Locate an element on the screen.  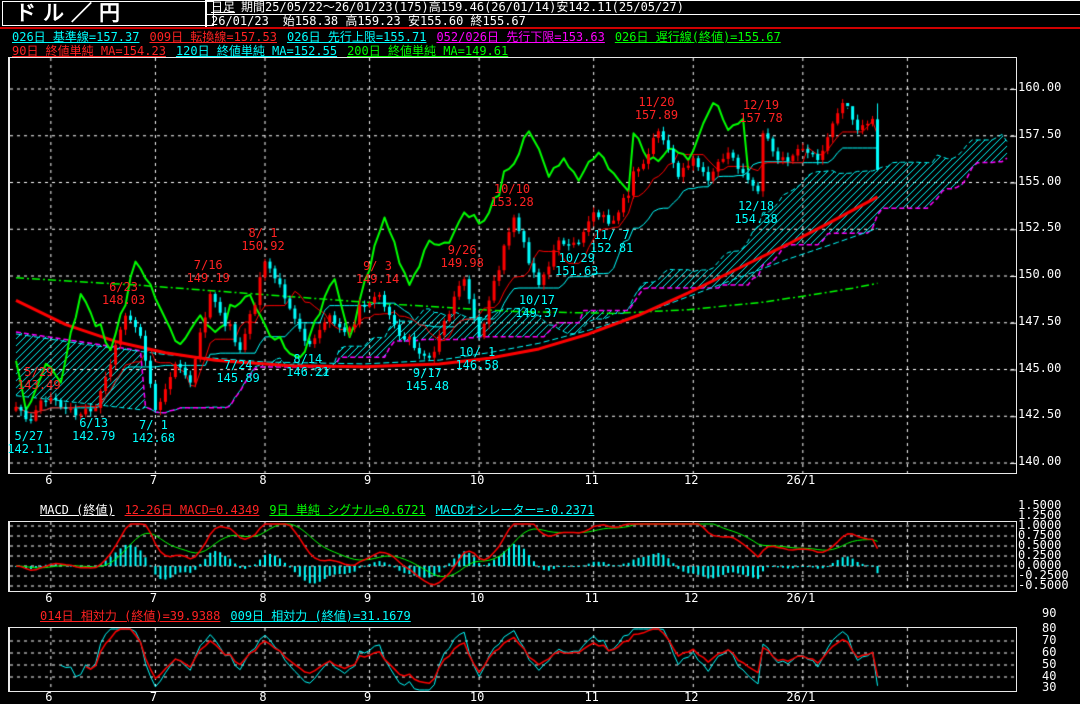
macd-axis-label: 1.2500 is located at coordinates (1040, 515).